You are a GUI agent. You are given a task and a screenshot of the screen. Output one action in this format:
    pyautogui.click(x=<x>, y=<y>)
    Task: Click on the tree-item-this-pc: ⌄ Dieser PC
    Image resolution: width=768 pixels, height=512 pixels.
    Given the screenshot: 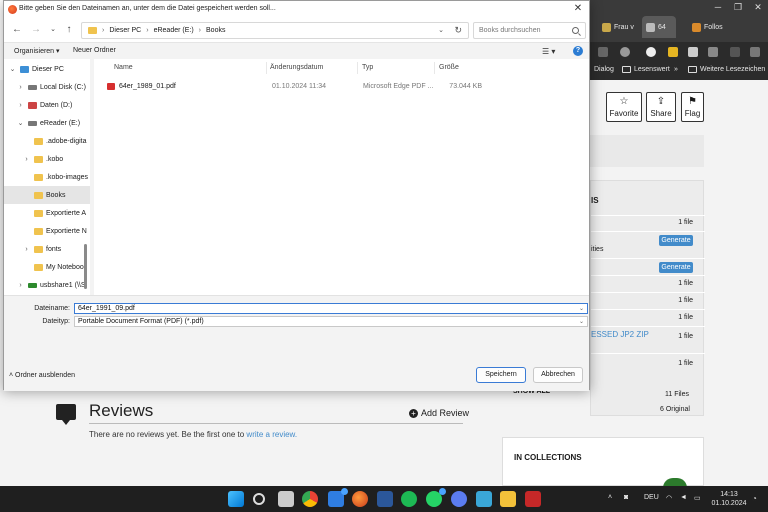 What is the action you would take?
    pyautogui.click(x=47, y=69)
    